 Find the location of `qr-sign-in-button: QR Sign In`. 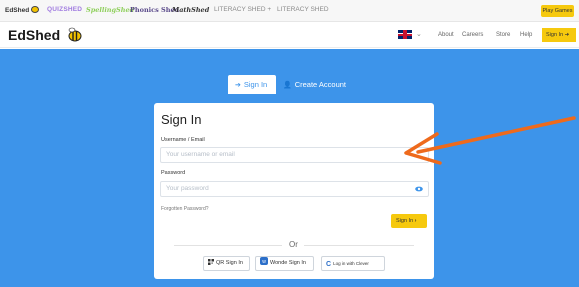

qr-sign-in-button: QR Sign In is located at coordinates (226, 263).